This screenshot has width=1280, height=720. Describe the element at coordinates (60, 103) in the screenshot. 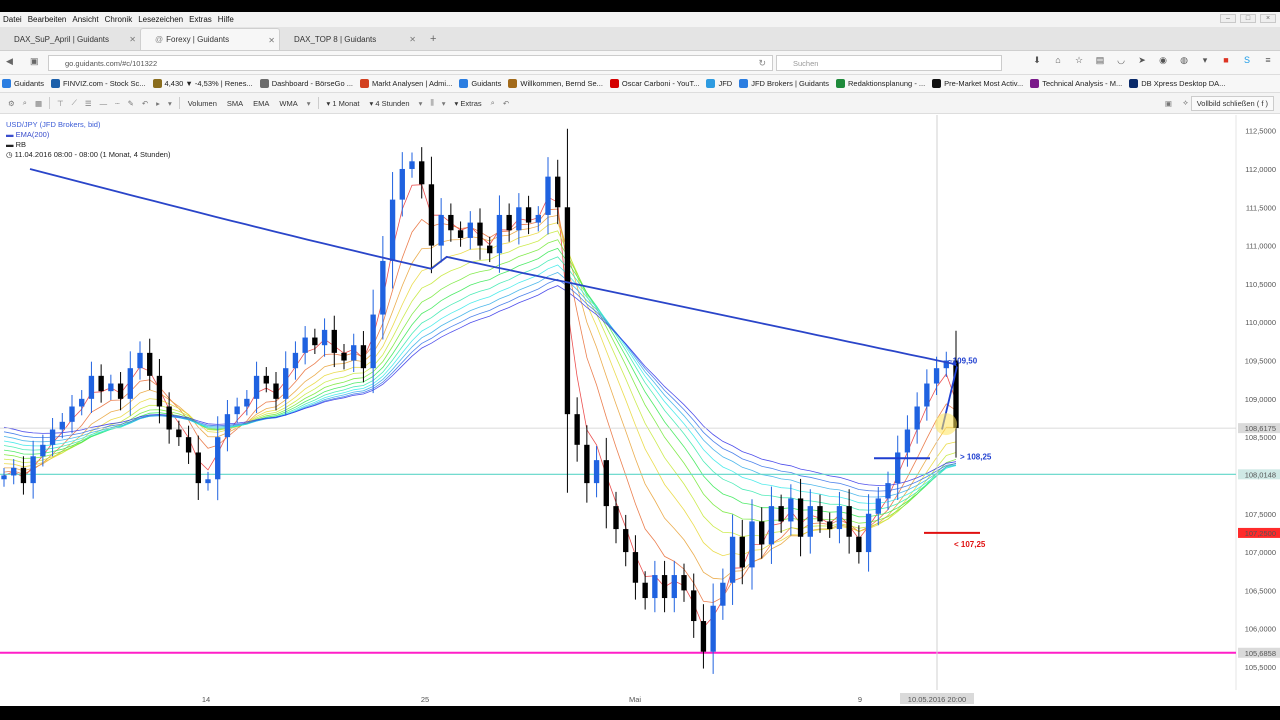

I see `line-tool-icon: ⊤` at that location.